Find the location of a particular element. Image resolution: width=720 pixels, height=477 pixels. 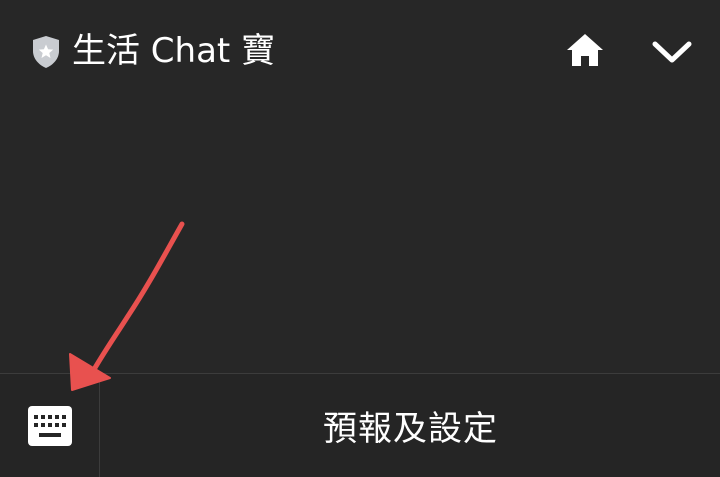

home-icon is located at coordinates (585, 50).